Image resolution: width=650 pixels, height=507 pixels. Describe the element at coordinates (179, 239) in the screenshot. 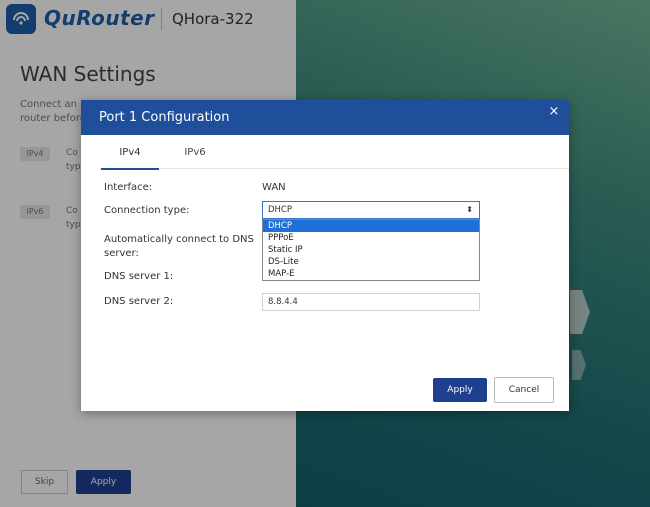

I see `auto-dns-label: Automatically connect to DNS` at that location.